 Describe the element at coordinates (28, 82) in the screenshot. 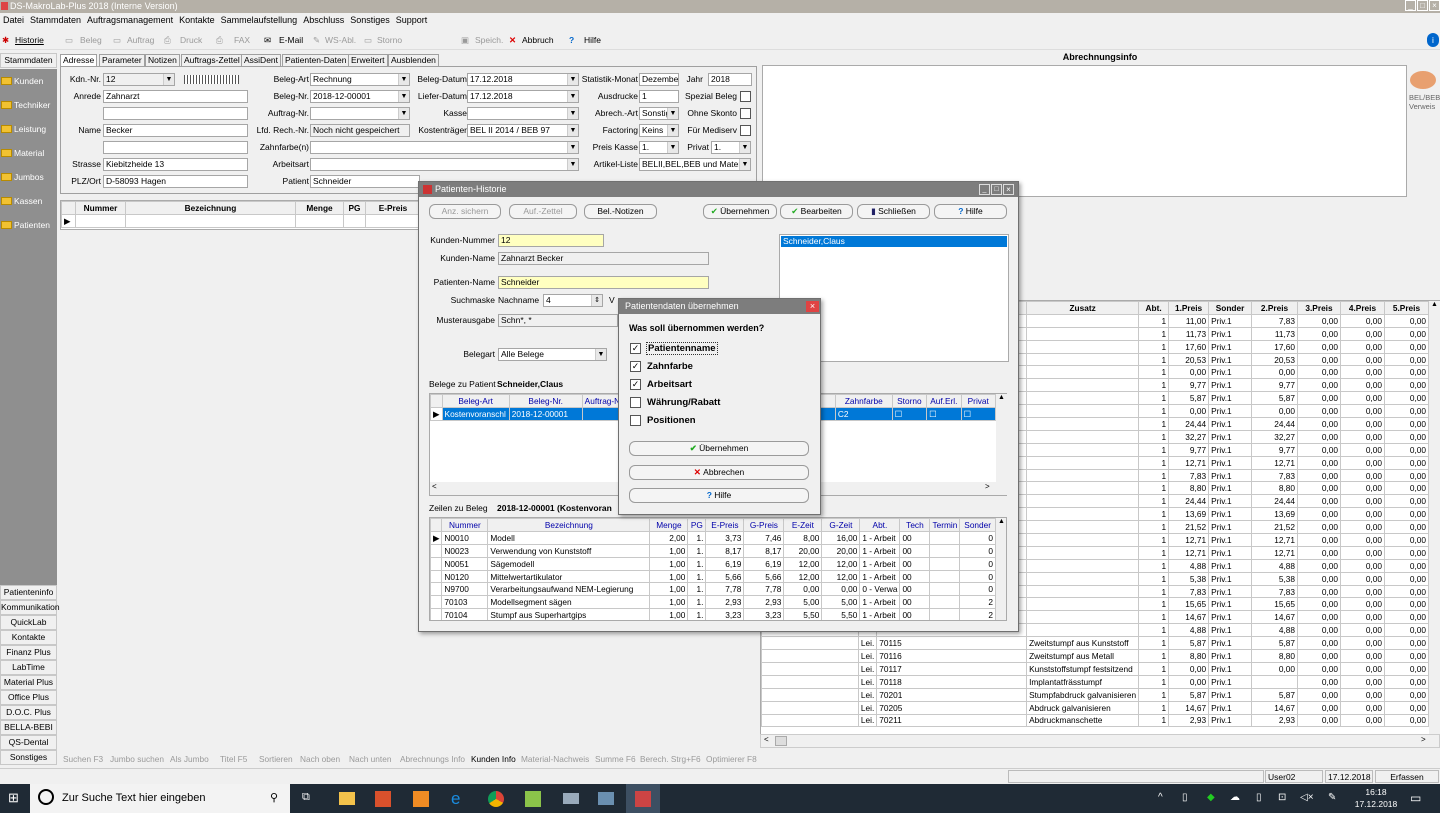

I see `sidebar-item-kunden: Kunden` at that location.